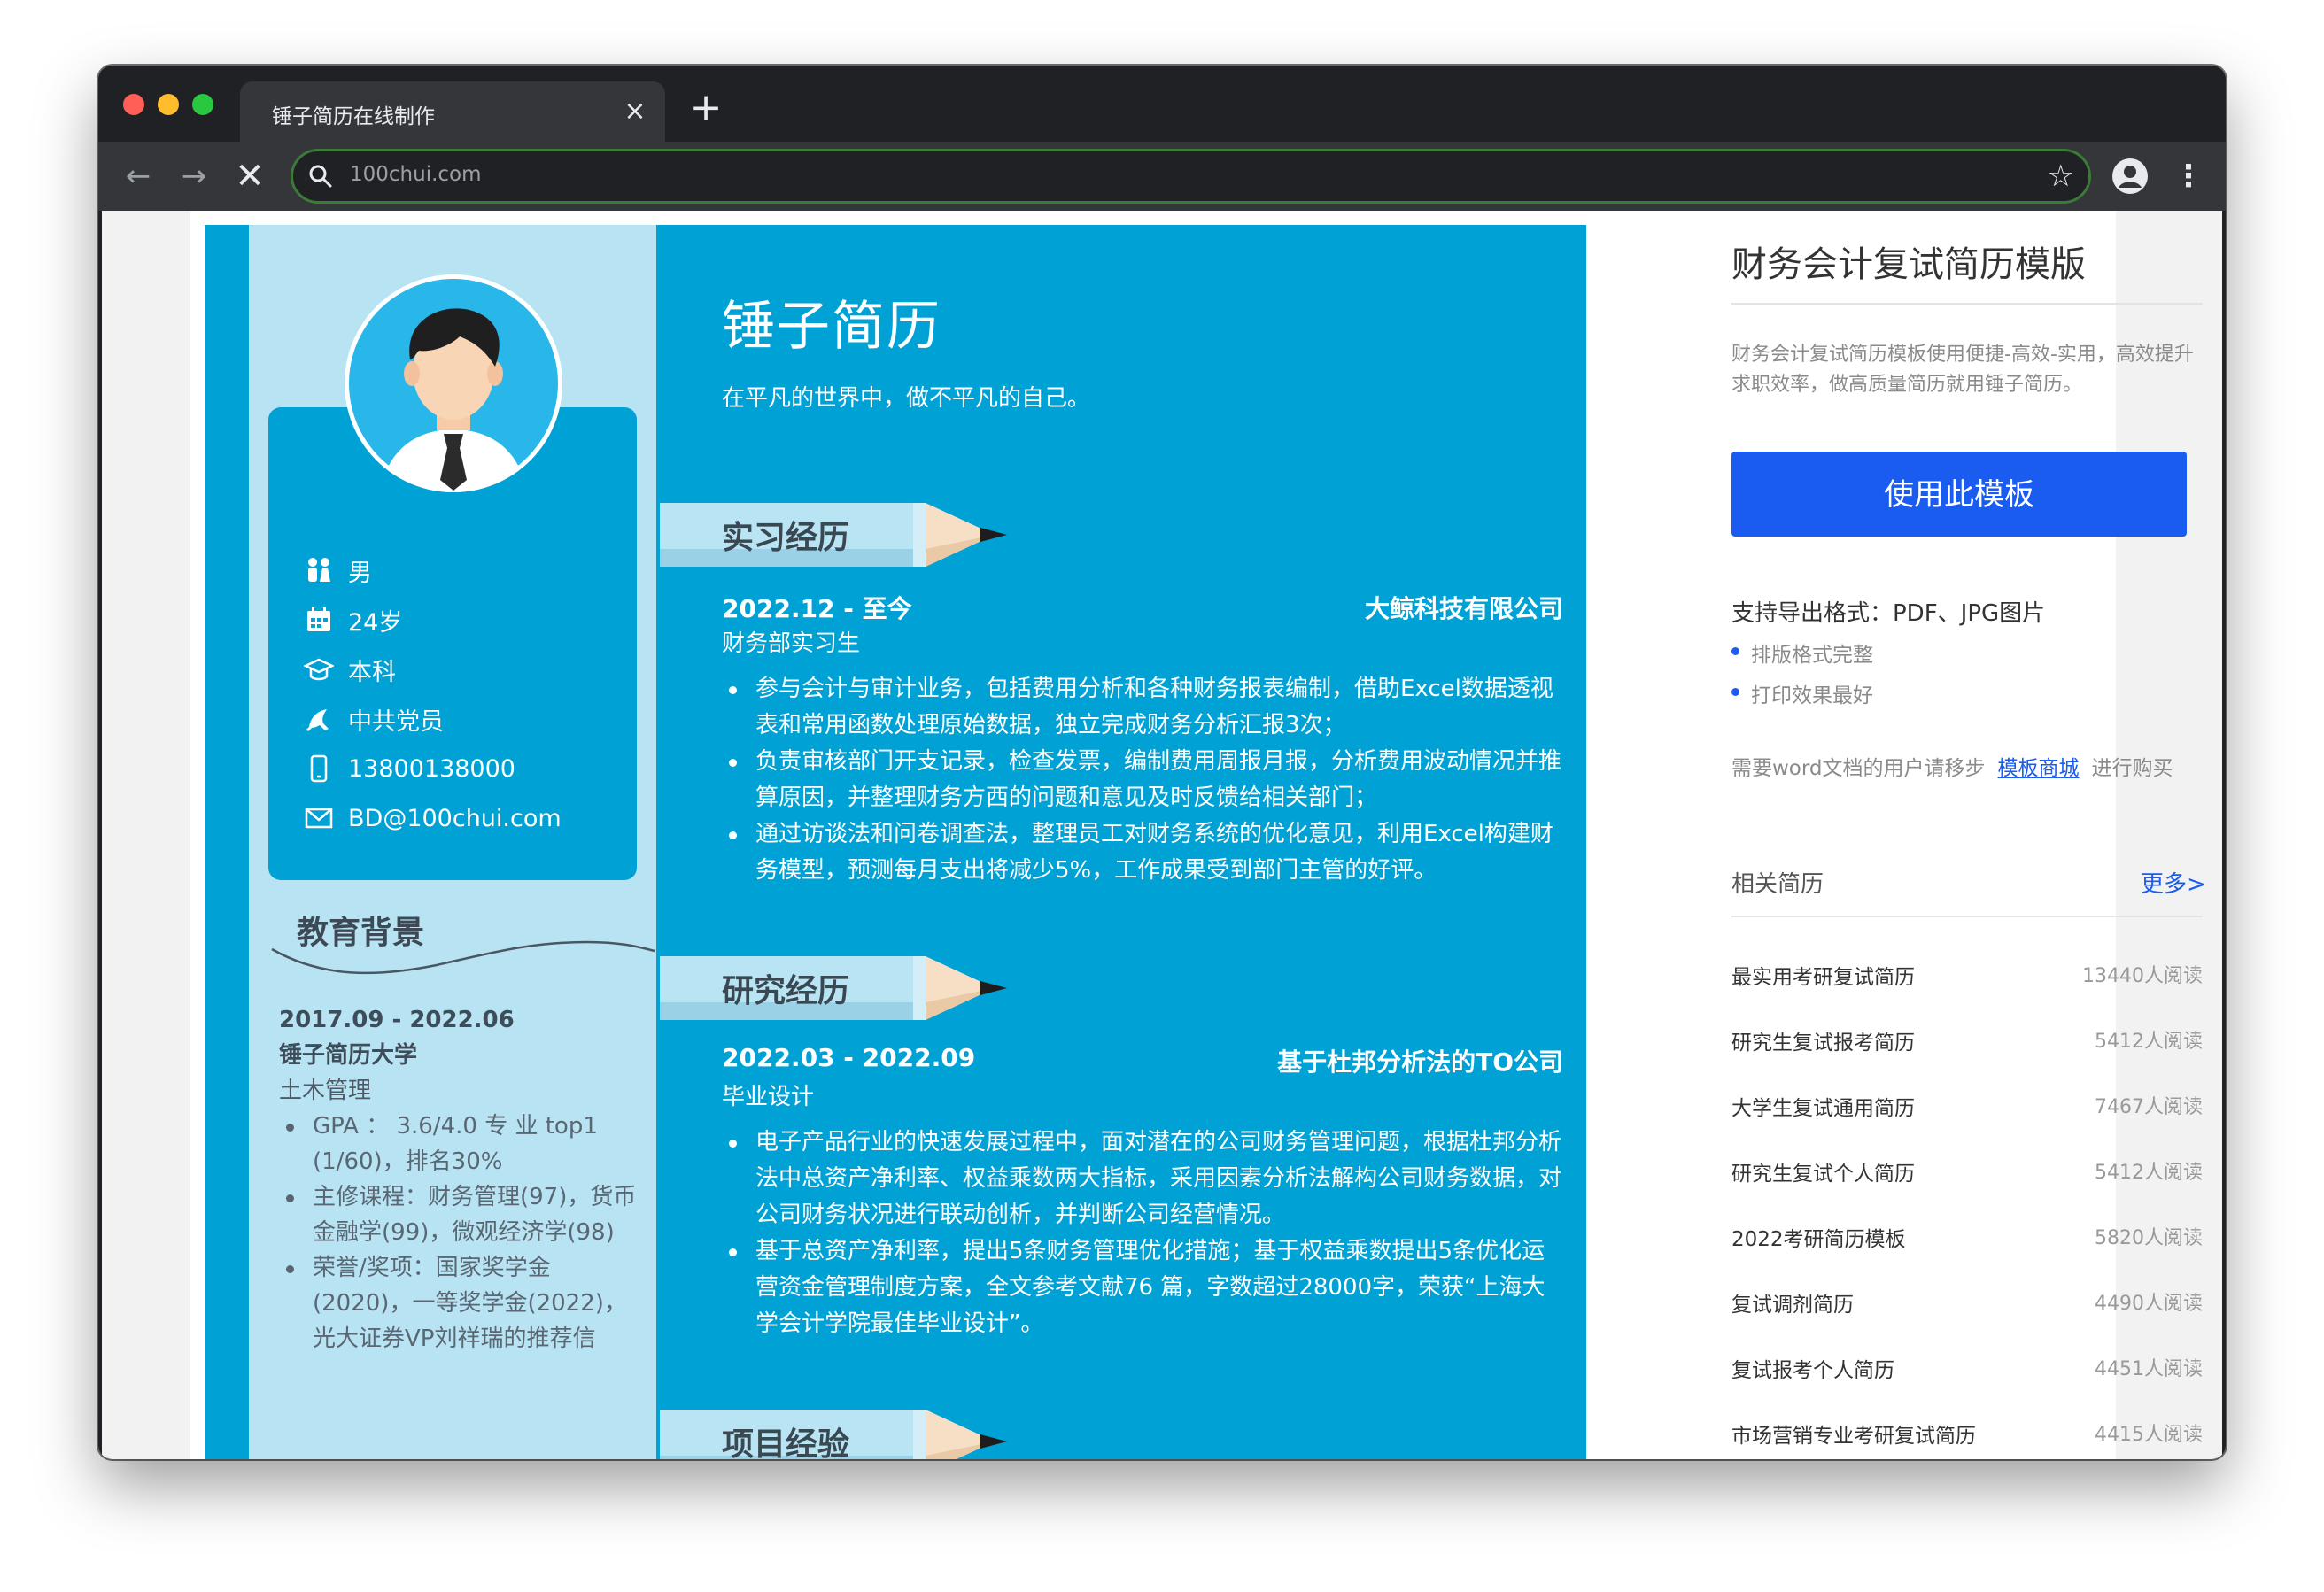 The width and height of the screenshot is (2324, 1592). I want to click on calendar-icon, so click(318, 619).